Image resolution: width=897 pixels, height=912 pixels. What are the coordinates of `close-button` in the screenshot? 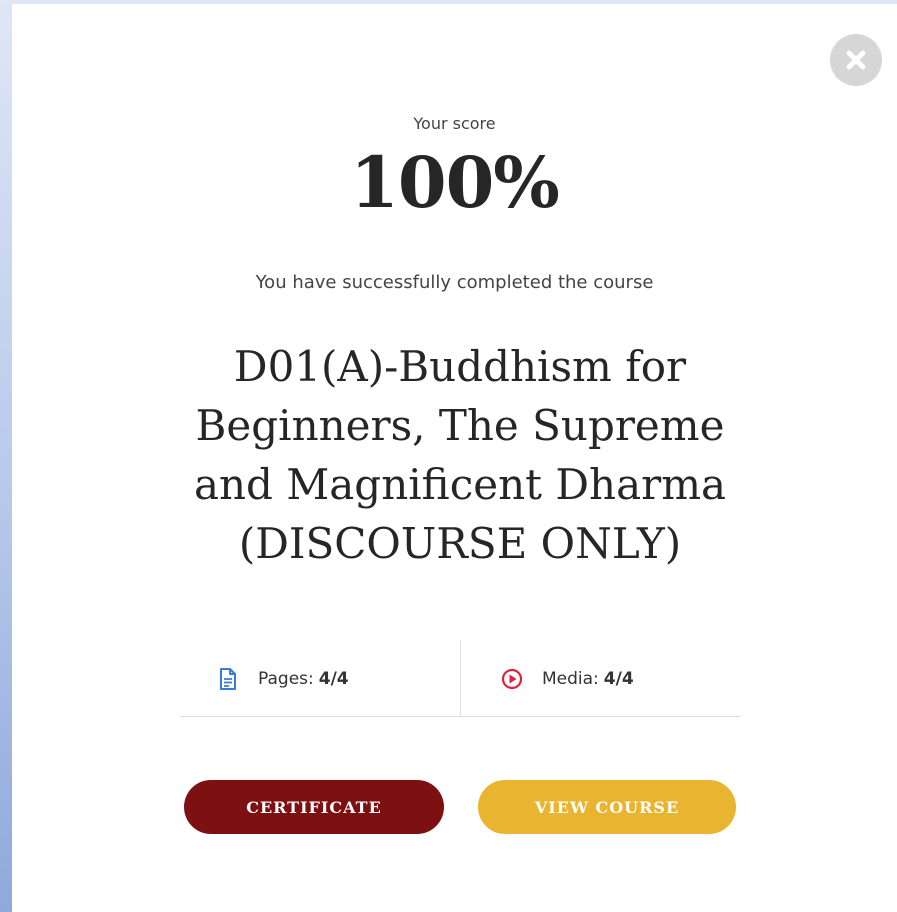 It's located at (856, 60).